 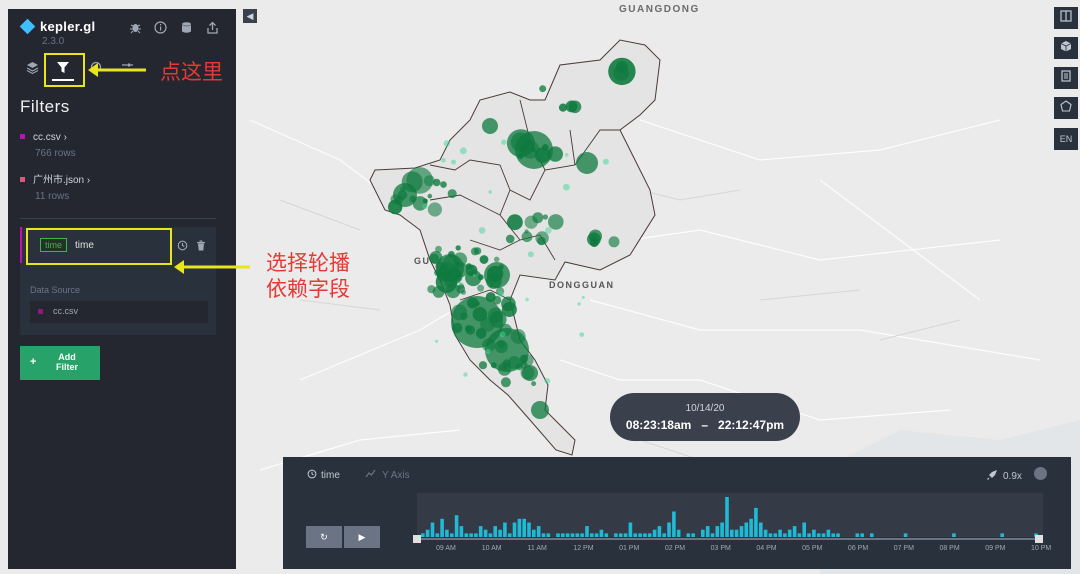 What do you see at coordinates (730, 539) in the screenshot?
I see `range-track` at bounding box center [730, 539].